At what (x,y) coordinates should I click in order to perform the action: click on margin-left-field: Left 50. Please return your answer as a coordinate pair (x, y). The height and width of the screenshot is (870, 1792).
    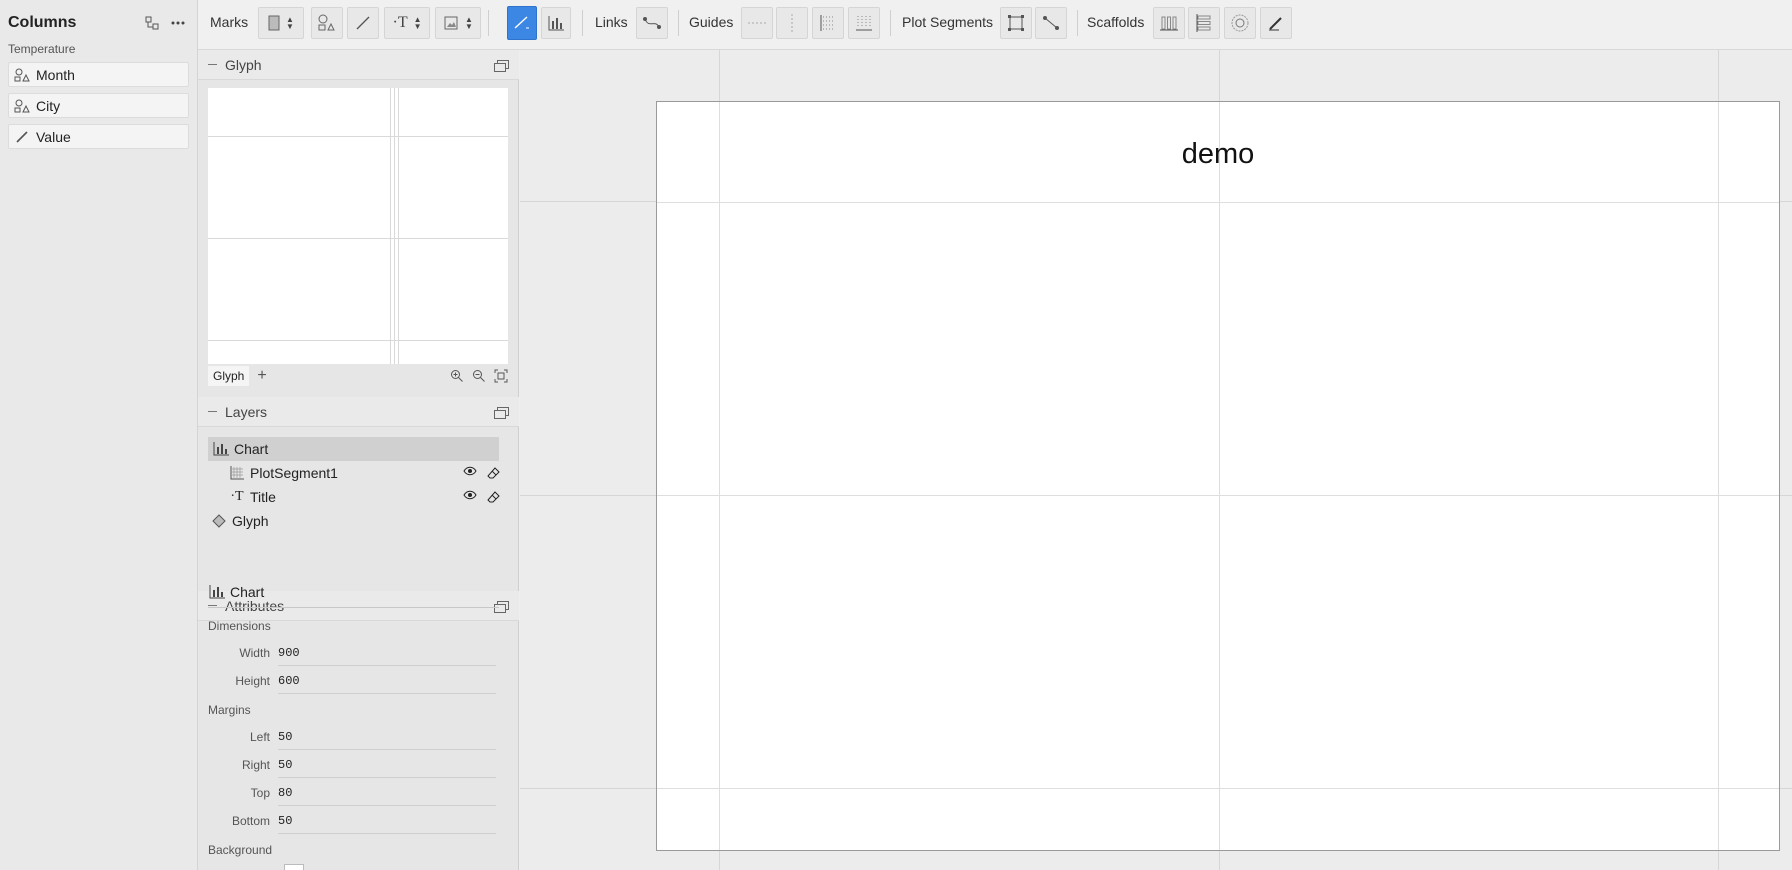
    Looking at the image, I should click on (352, 737).